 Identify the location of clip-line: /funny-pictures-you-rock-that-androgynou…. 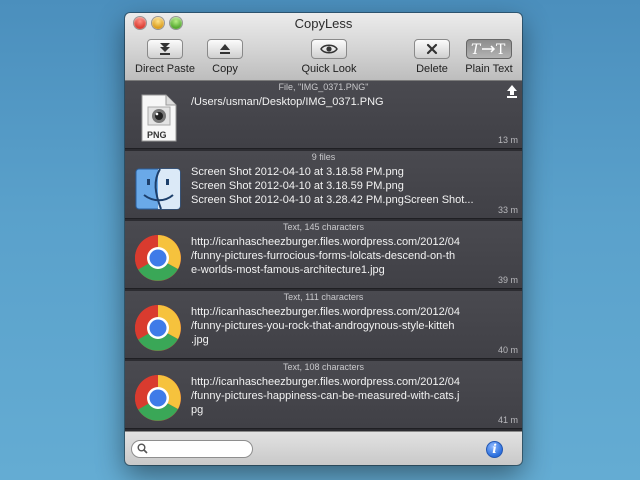
(323, 326).